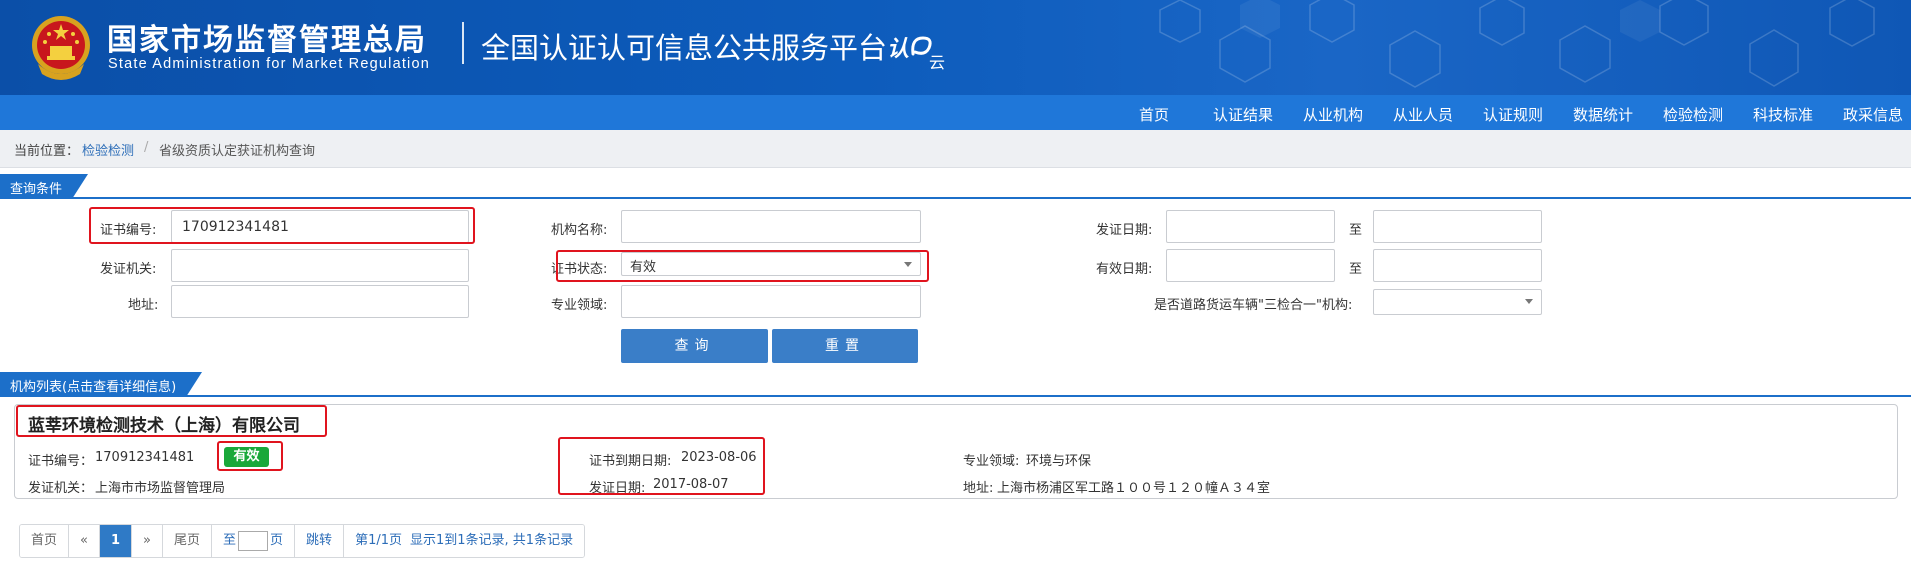 This screenshot has width=1911, height=580. I want to click on agency-title: 国家市场监督管理总局, so click(267, 40).